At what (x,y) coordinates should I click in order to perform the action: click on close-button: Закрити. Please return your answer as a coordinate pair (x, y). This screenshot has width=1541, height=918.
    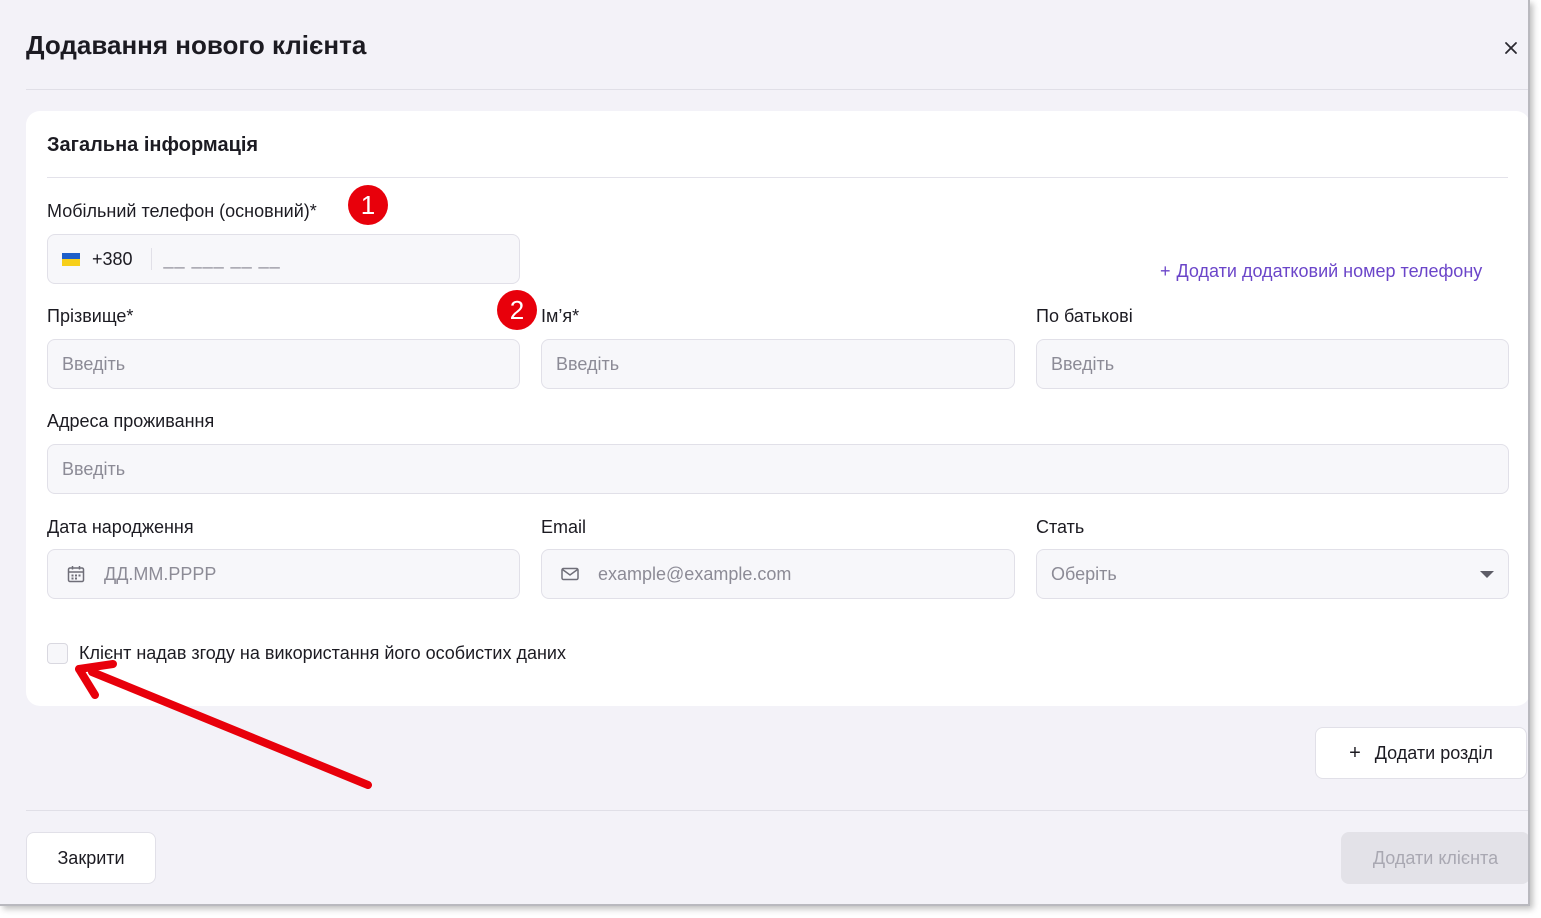
    Looking at the image, I should click on (91, 858).